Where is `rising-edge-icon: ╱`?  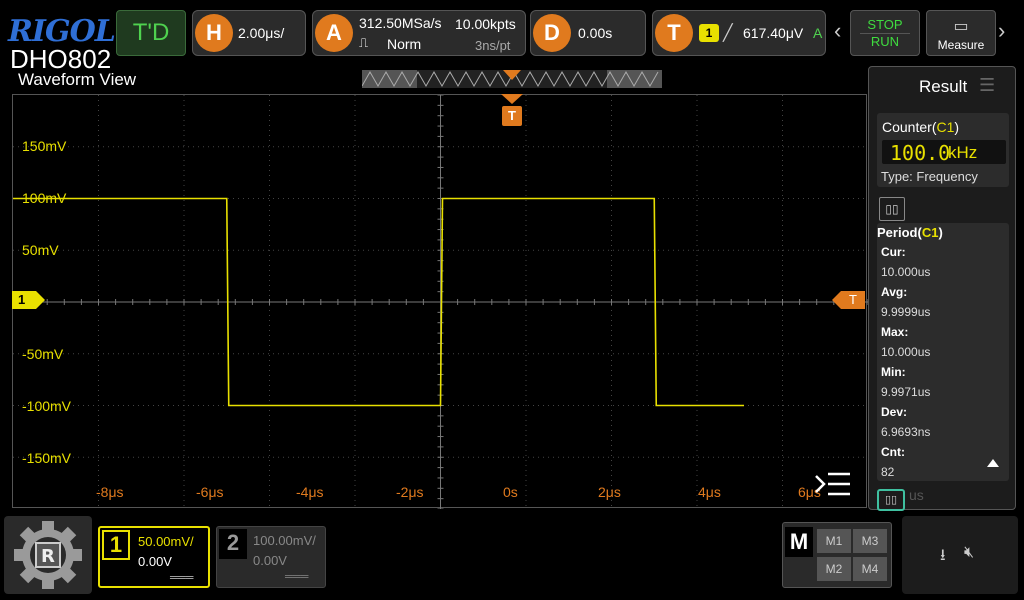
rising-edge-icon: ╱ is located at coordinates (728, 33).